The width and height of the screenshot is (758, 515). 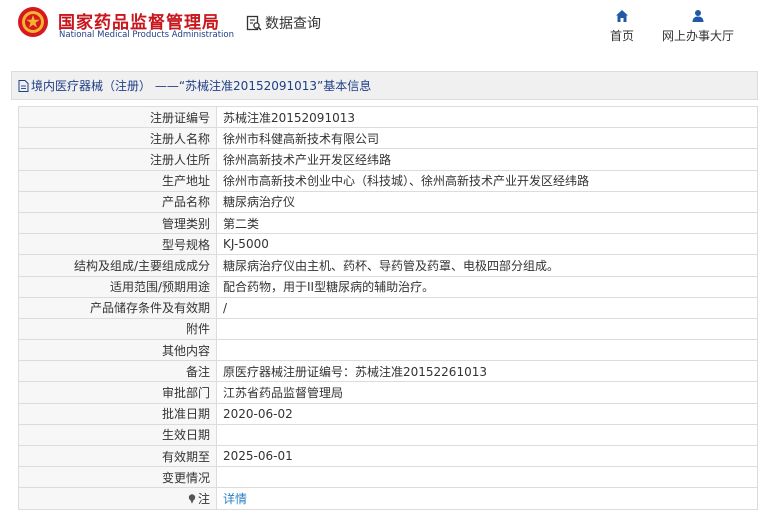 I want to click on table-row: 变更情况, so click(x=388, y=477).